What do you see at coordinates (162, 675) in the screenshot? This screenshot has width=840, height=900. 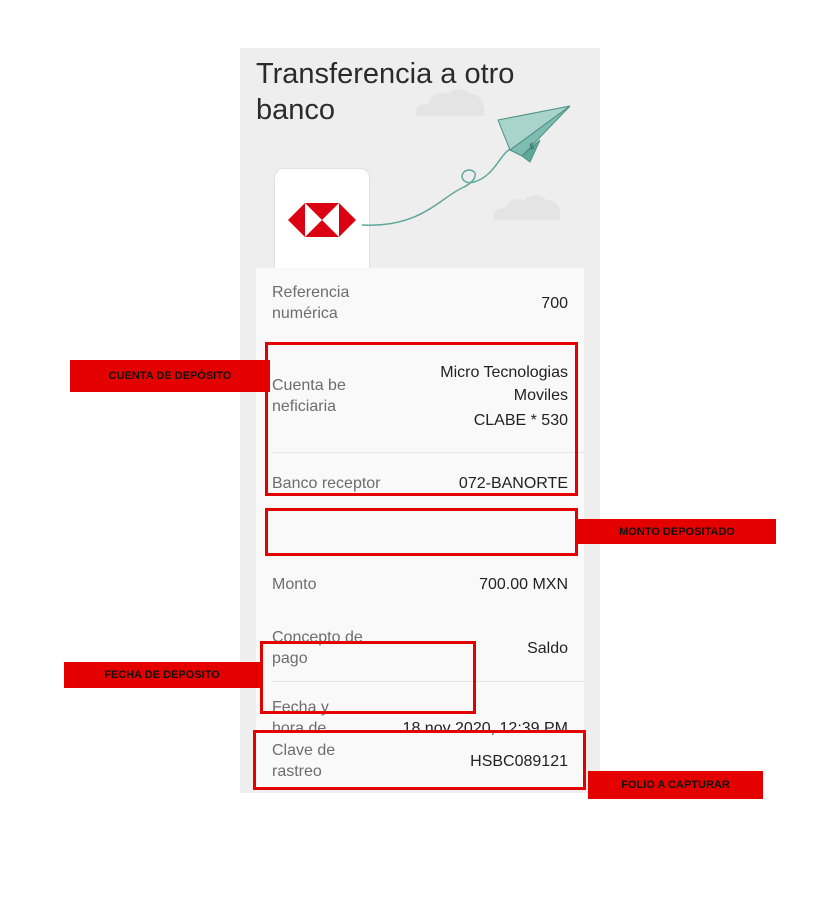 I see `annotation-fecha-tag: FECHA DE DEPOSITO` at bounding box center [162, 675].